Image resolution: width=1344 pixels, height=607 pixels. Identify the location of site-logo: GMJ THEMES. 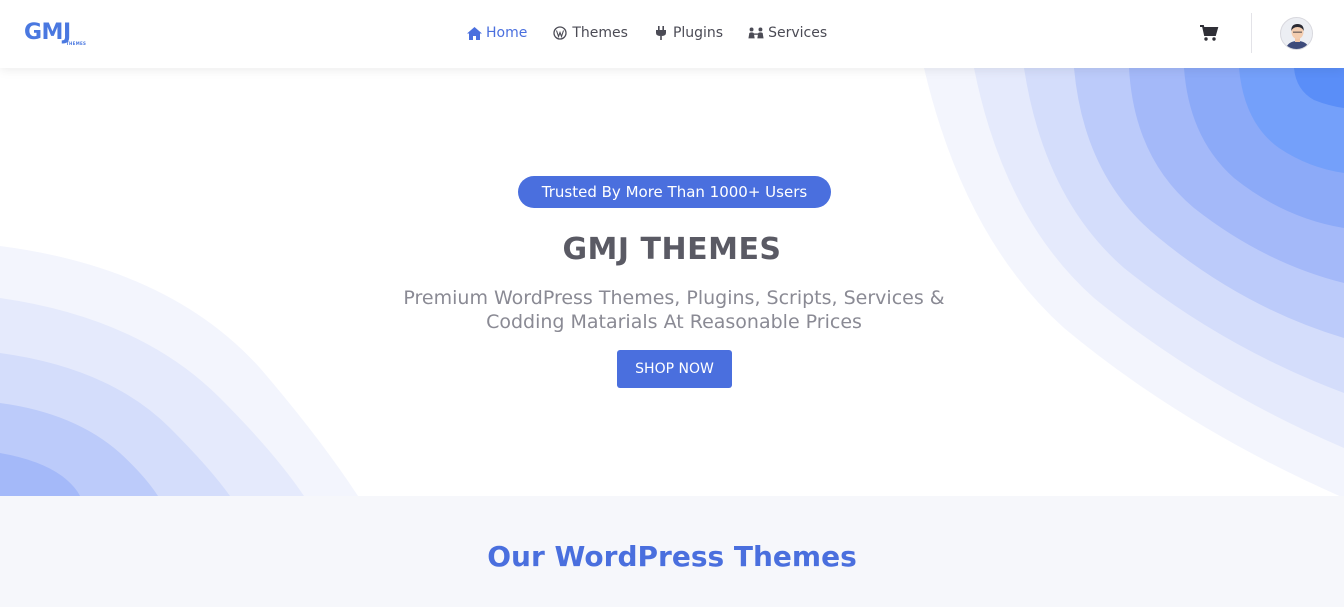
(57, 35).